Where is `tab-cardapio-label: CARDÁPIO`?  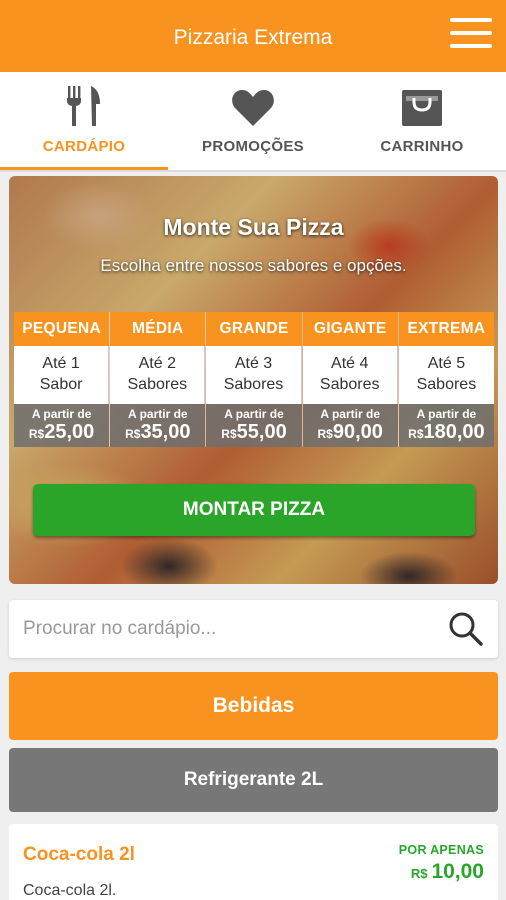
tab-cardapio-label: CARDÁPIO is located at coordinates (84, 146).